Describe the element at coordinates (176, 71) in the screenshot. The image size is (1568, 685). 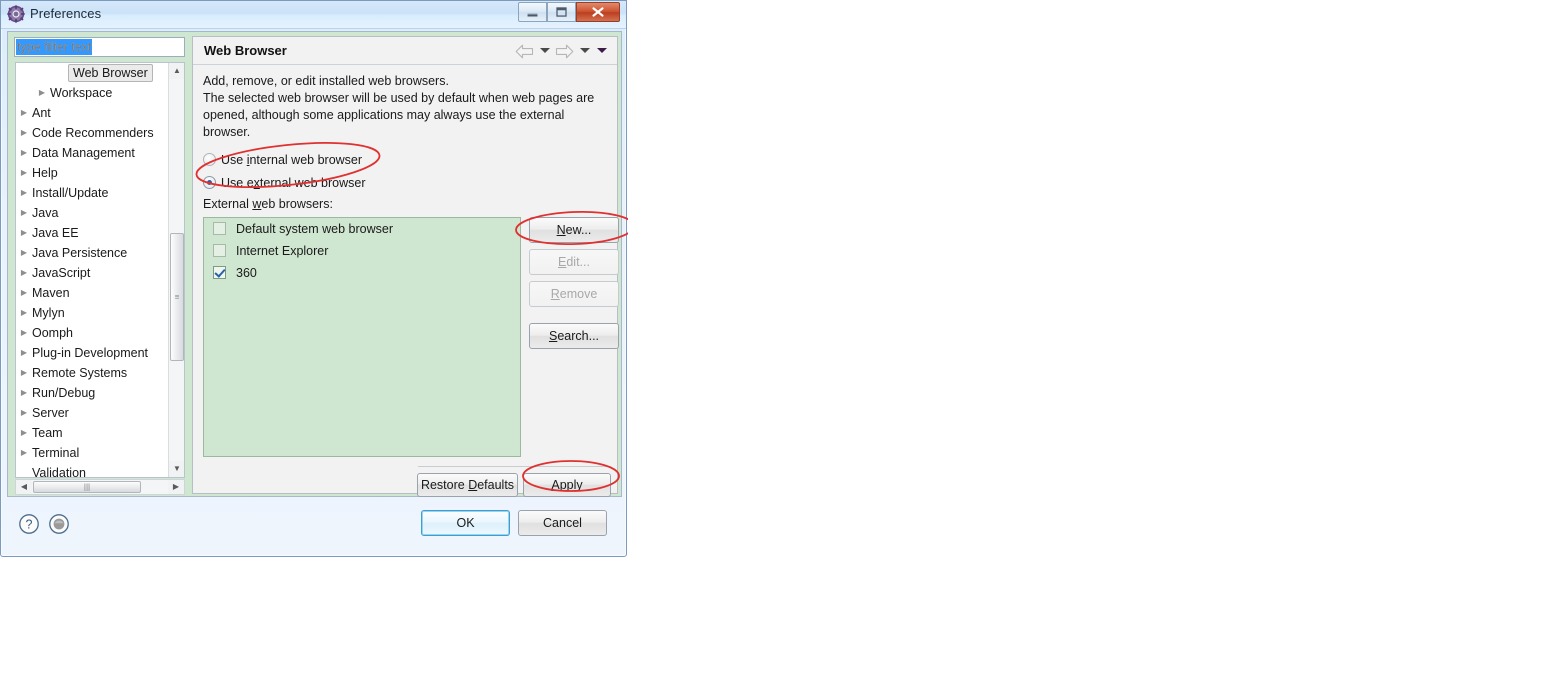
I see `scroll-up-arrow-icon: ▲` at that location.